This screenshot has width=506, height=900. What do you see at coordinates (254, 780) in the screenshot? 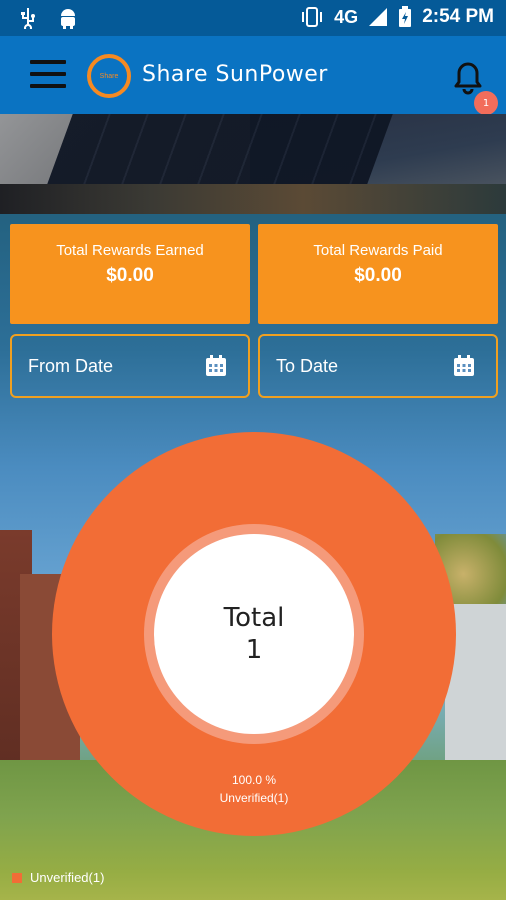
I see `slice-percent-label: 100.0 %` at bounding box center [254, 780].